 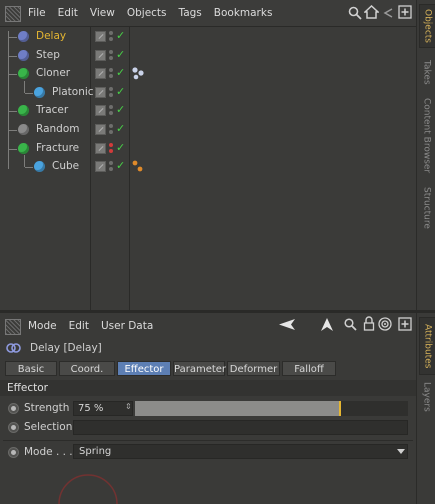 I want to click on object-name: Tracer, so click(x=52, y=110).